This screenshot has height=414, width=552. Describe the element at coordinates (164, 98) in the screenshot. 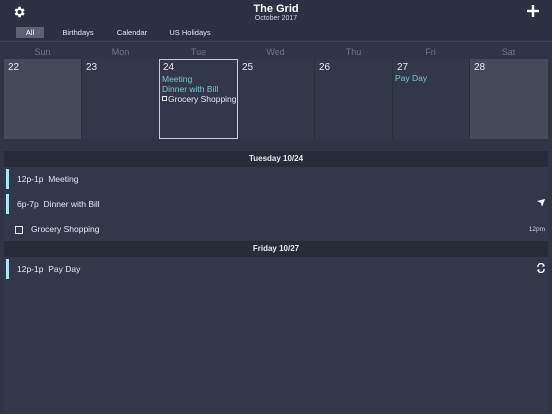

I see `checkbox-icon` at that location.